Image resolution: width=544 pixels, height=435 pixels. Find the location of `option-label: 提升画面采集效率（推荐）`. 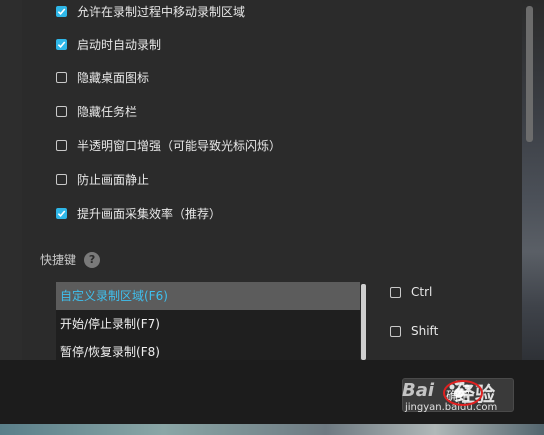

option-label: 提升画面采集效率（推荐） is located at coordinates (149, 213).